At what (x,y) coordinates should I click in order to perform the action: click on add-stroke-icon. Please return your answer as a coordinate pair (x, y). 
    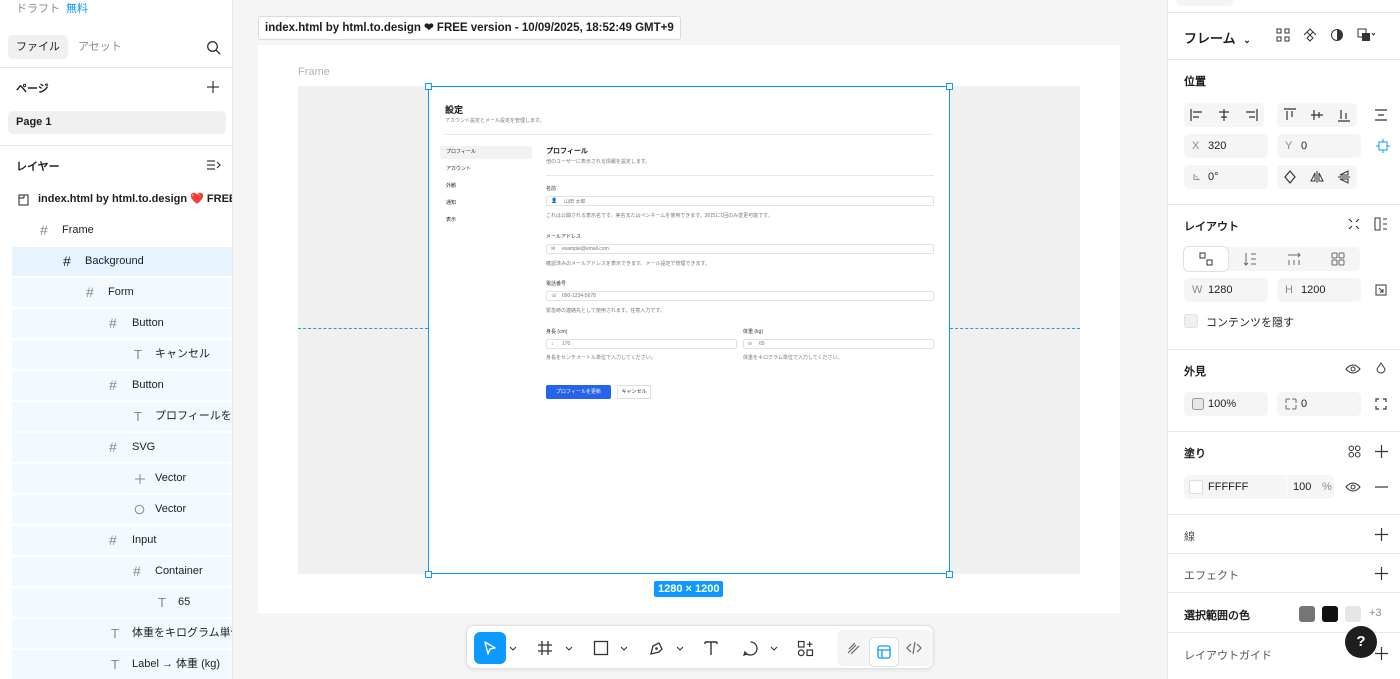
    Looking at the image, I should click on (1381, 534).